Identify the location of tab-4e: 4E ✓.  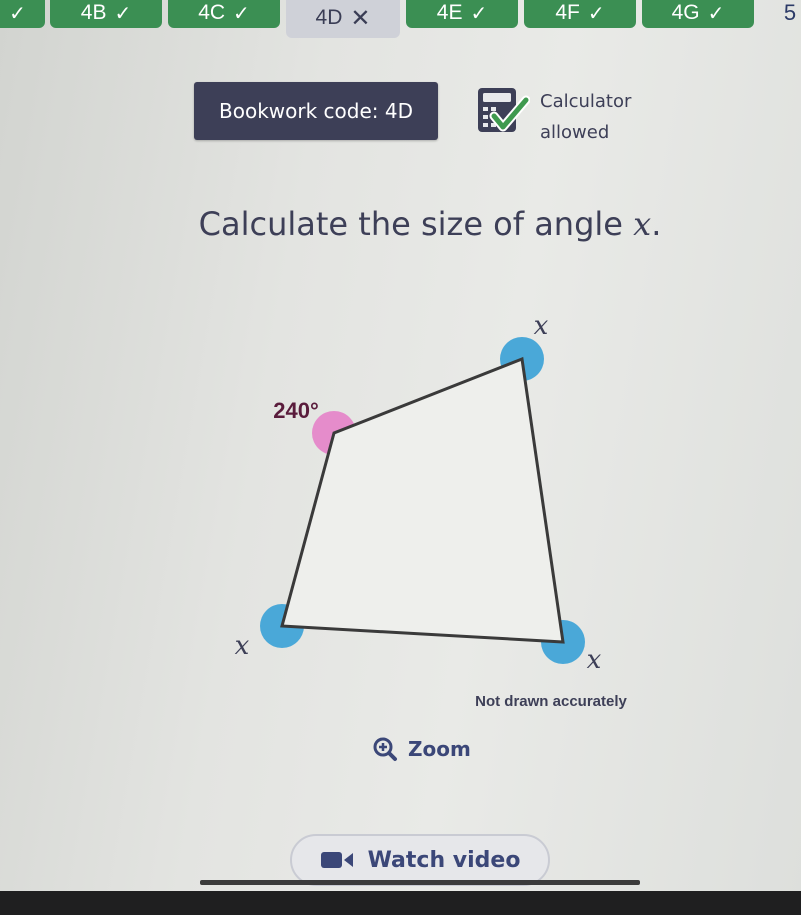
(462, 14).